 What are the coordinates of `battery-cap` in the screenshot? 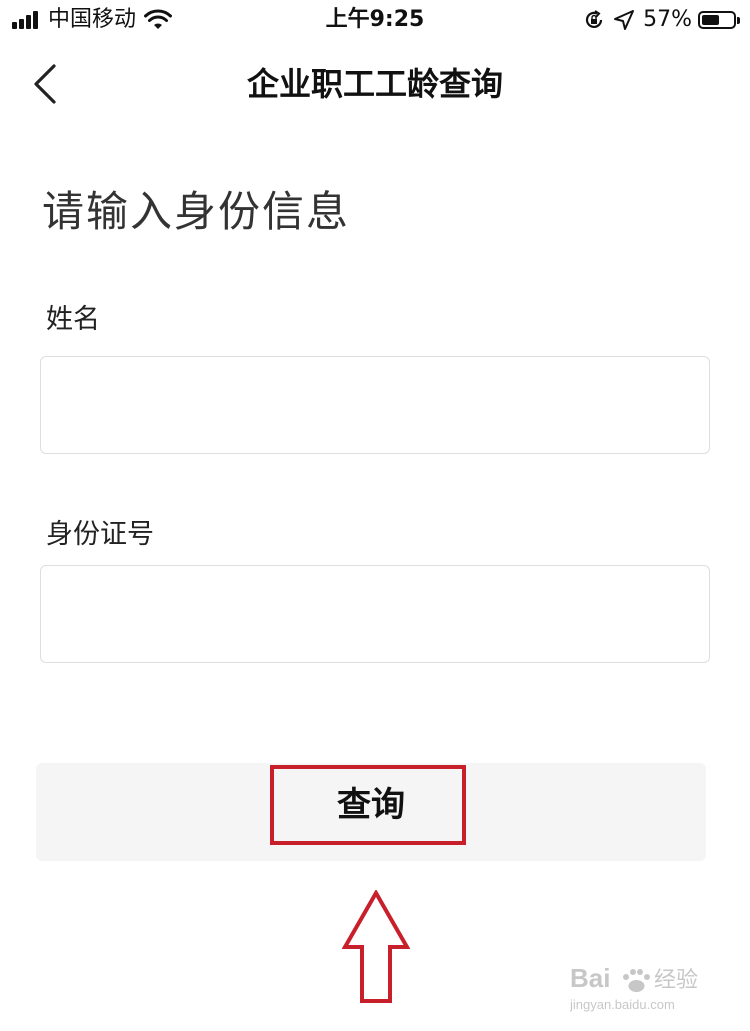 It's located at (738, 20).